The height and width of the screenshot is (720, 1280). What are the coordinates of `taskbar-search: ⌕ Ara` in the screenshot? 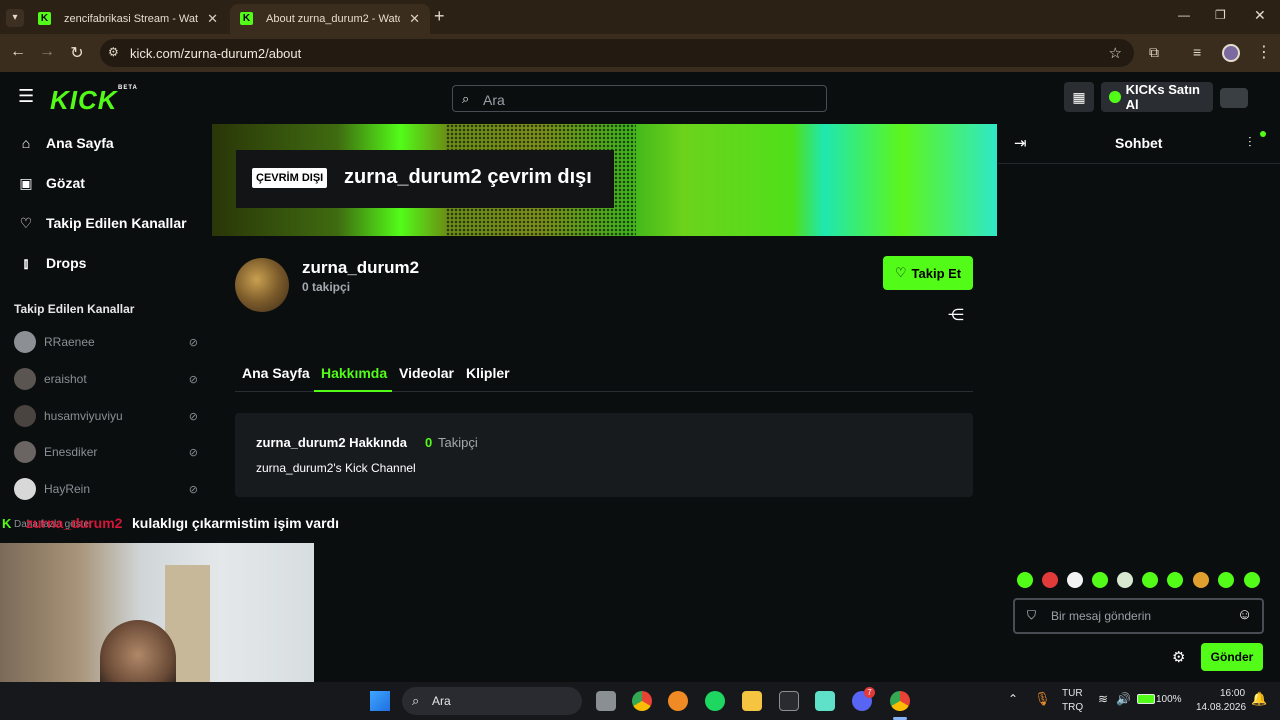 It's located at (492, 701).